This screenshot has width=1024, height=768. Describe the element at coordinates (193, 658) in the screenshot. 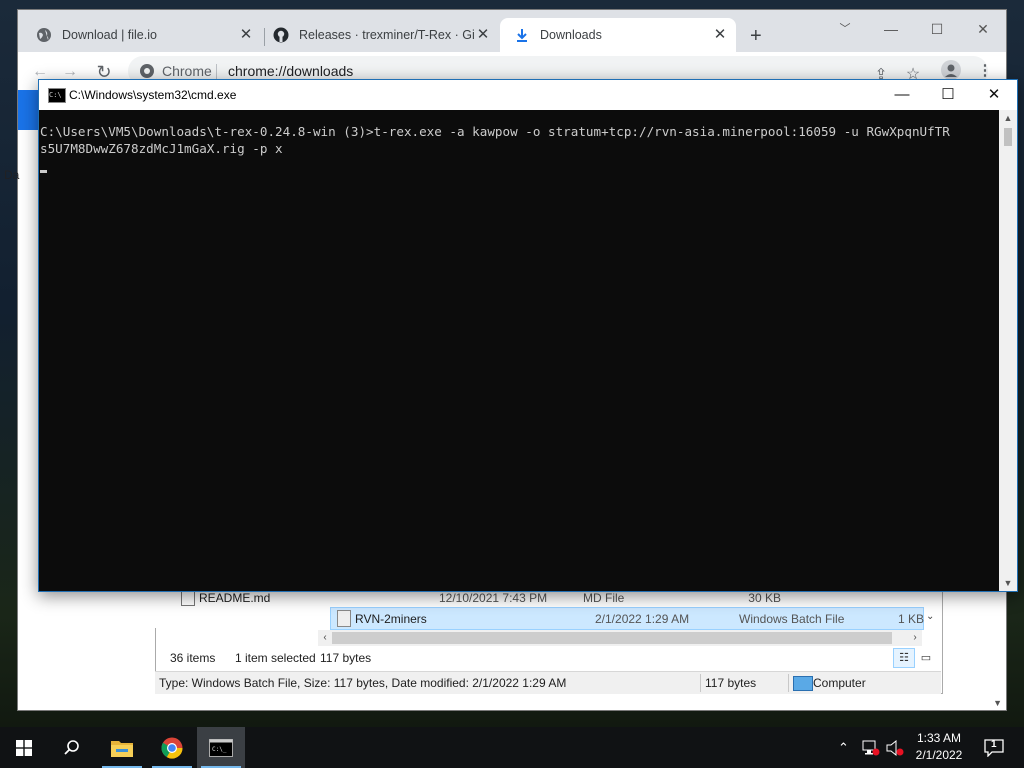

I see `item-count: 36 items` at that location.